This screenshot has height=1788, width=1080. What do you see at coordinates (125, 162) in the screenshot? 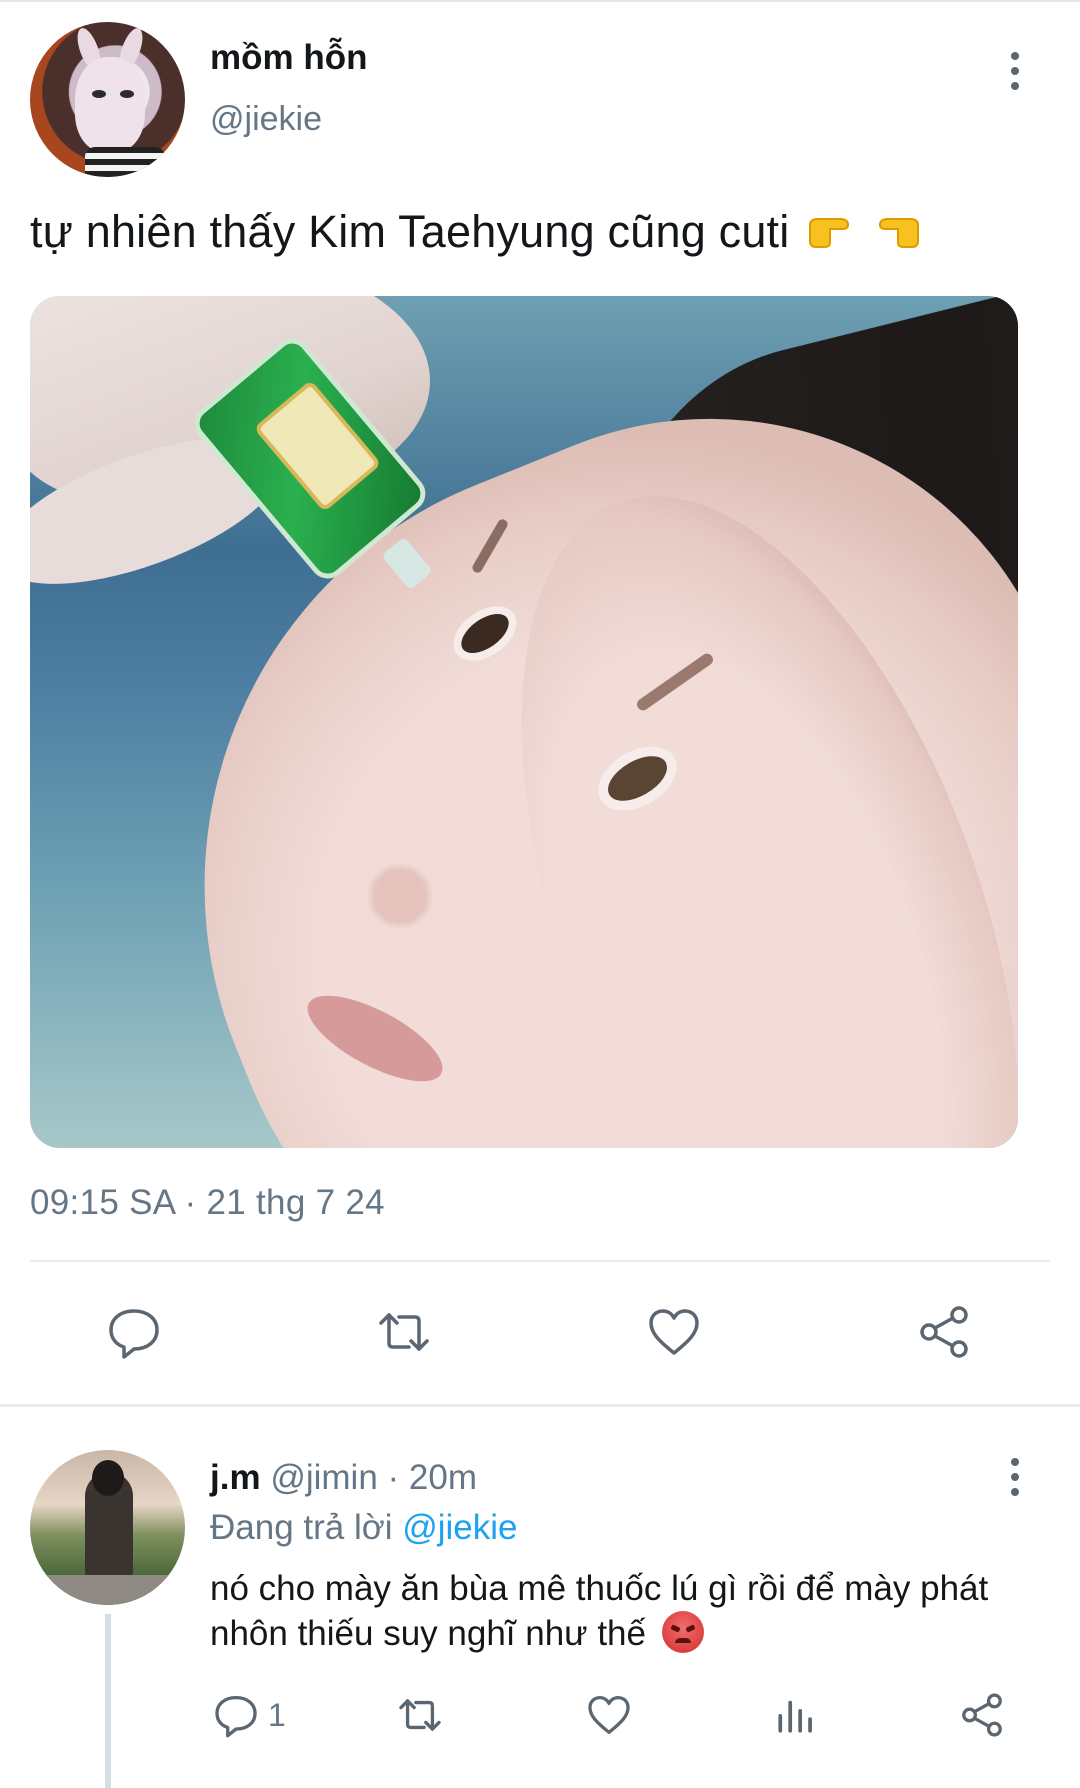
I see `avatar-shirt` at bounding box center [125, 162].